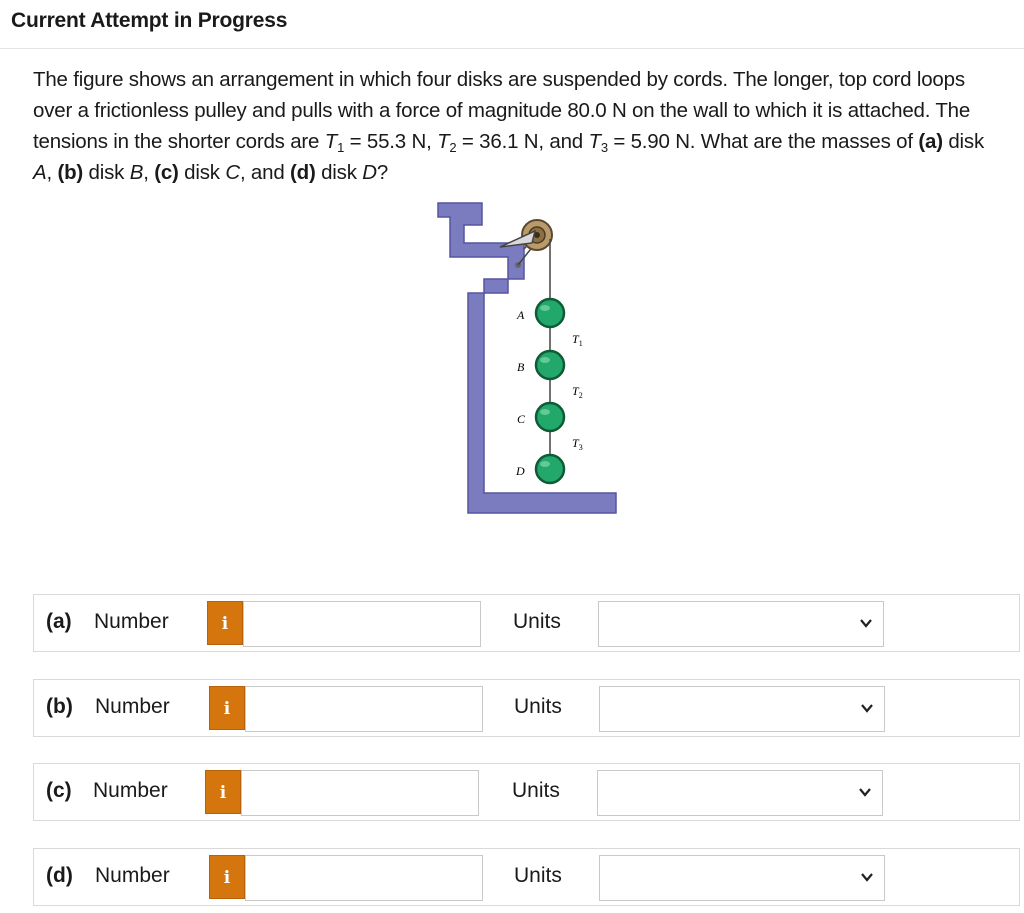  Describe the element at coordinates (70, 172) in the screenshot. I see `part-label: (b)` at that location.